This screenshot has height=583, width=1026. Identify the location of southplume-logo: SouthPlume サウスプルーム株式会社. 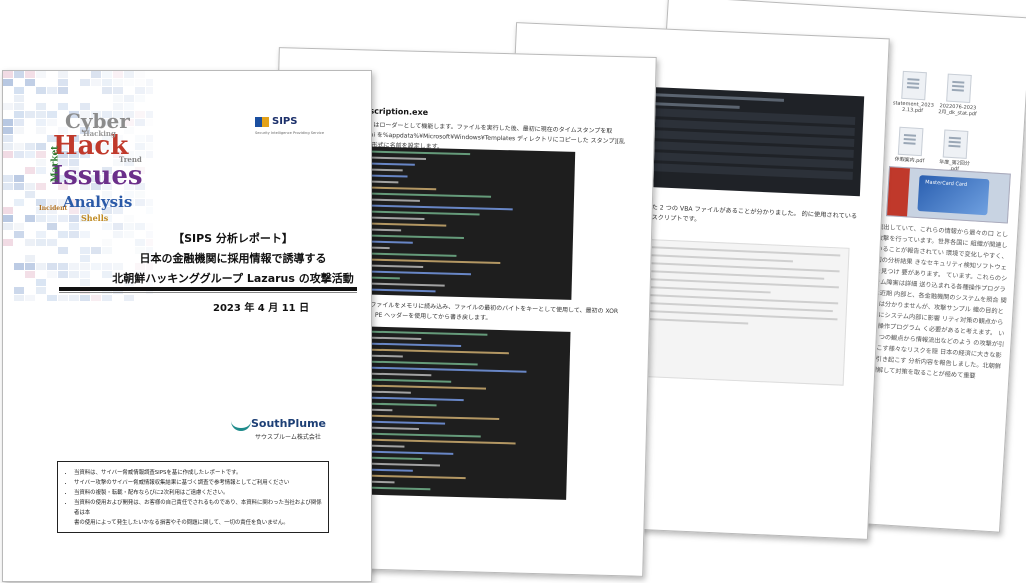
(286, 427).